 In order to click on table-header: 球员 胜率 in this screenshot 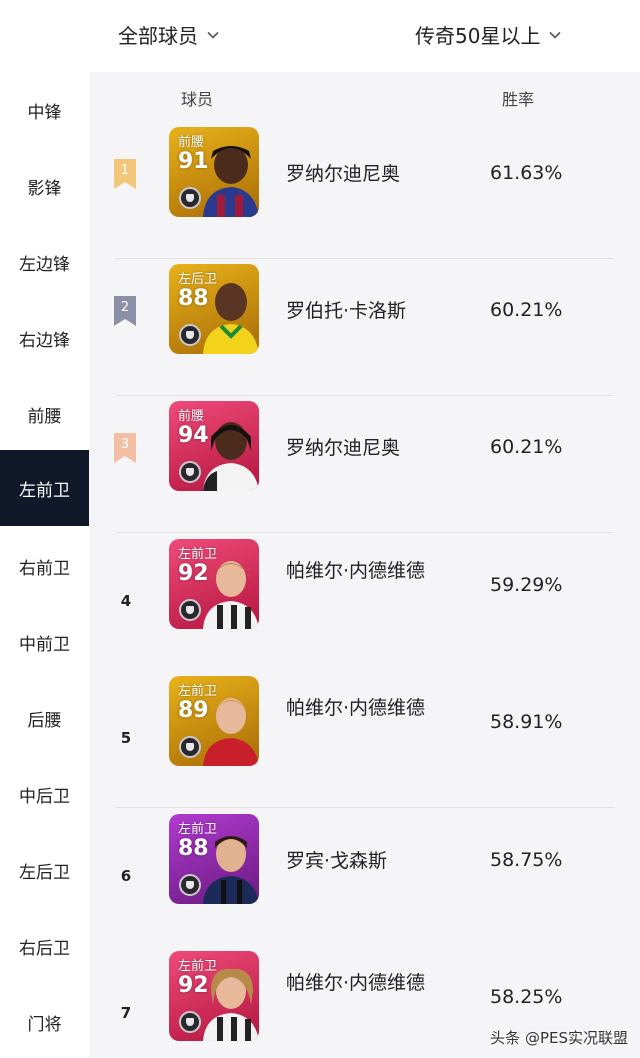, I will do `click(364, 97)`.